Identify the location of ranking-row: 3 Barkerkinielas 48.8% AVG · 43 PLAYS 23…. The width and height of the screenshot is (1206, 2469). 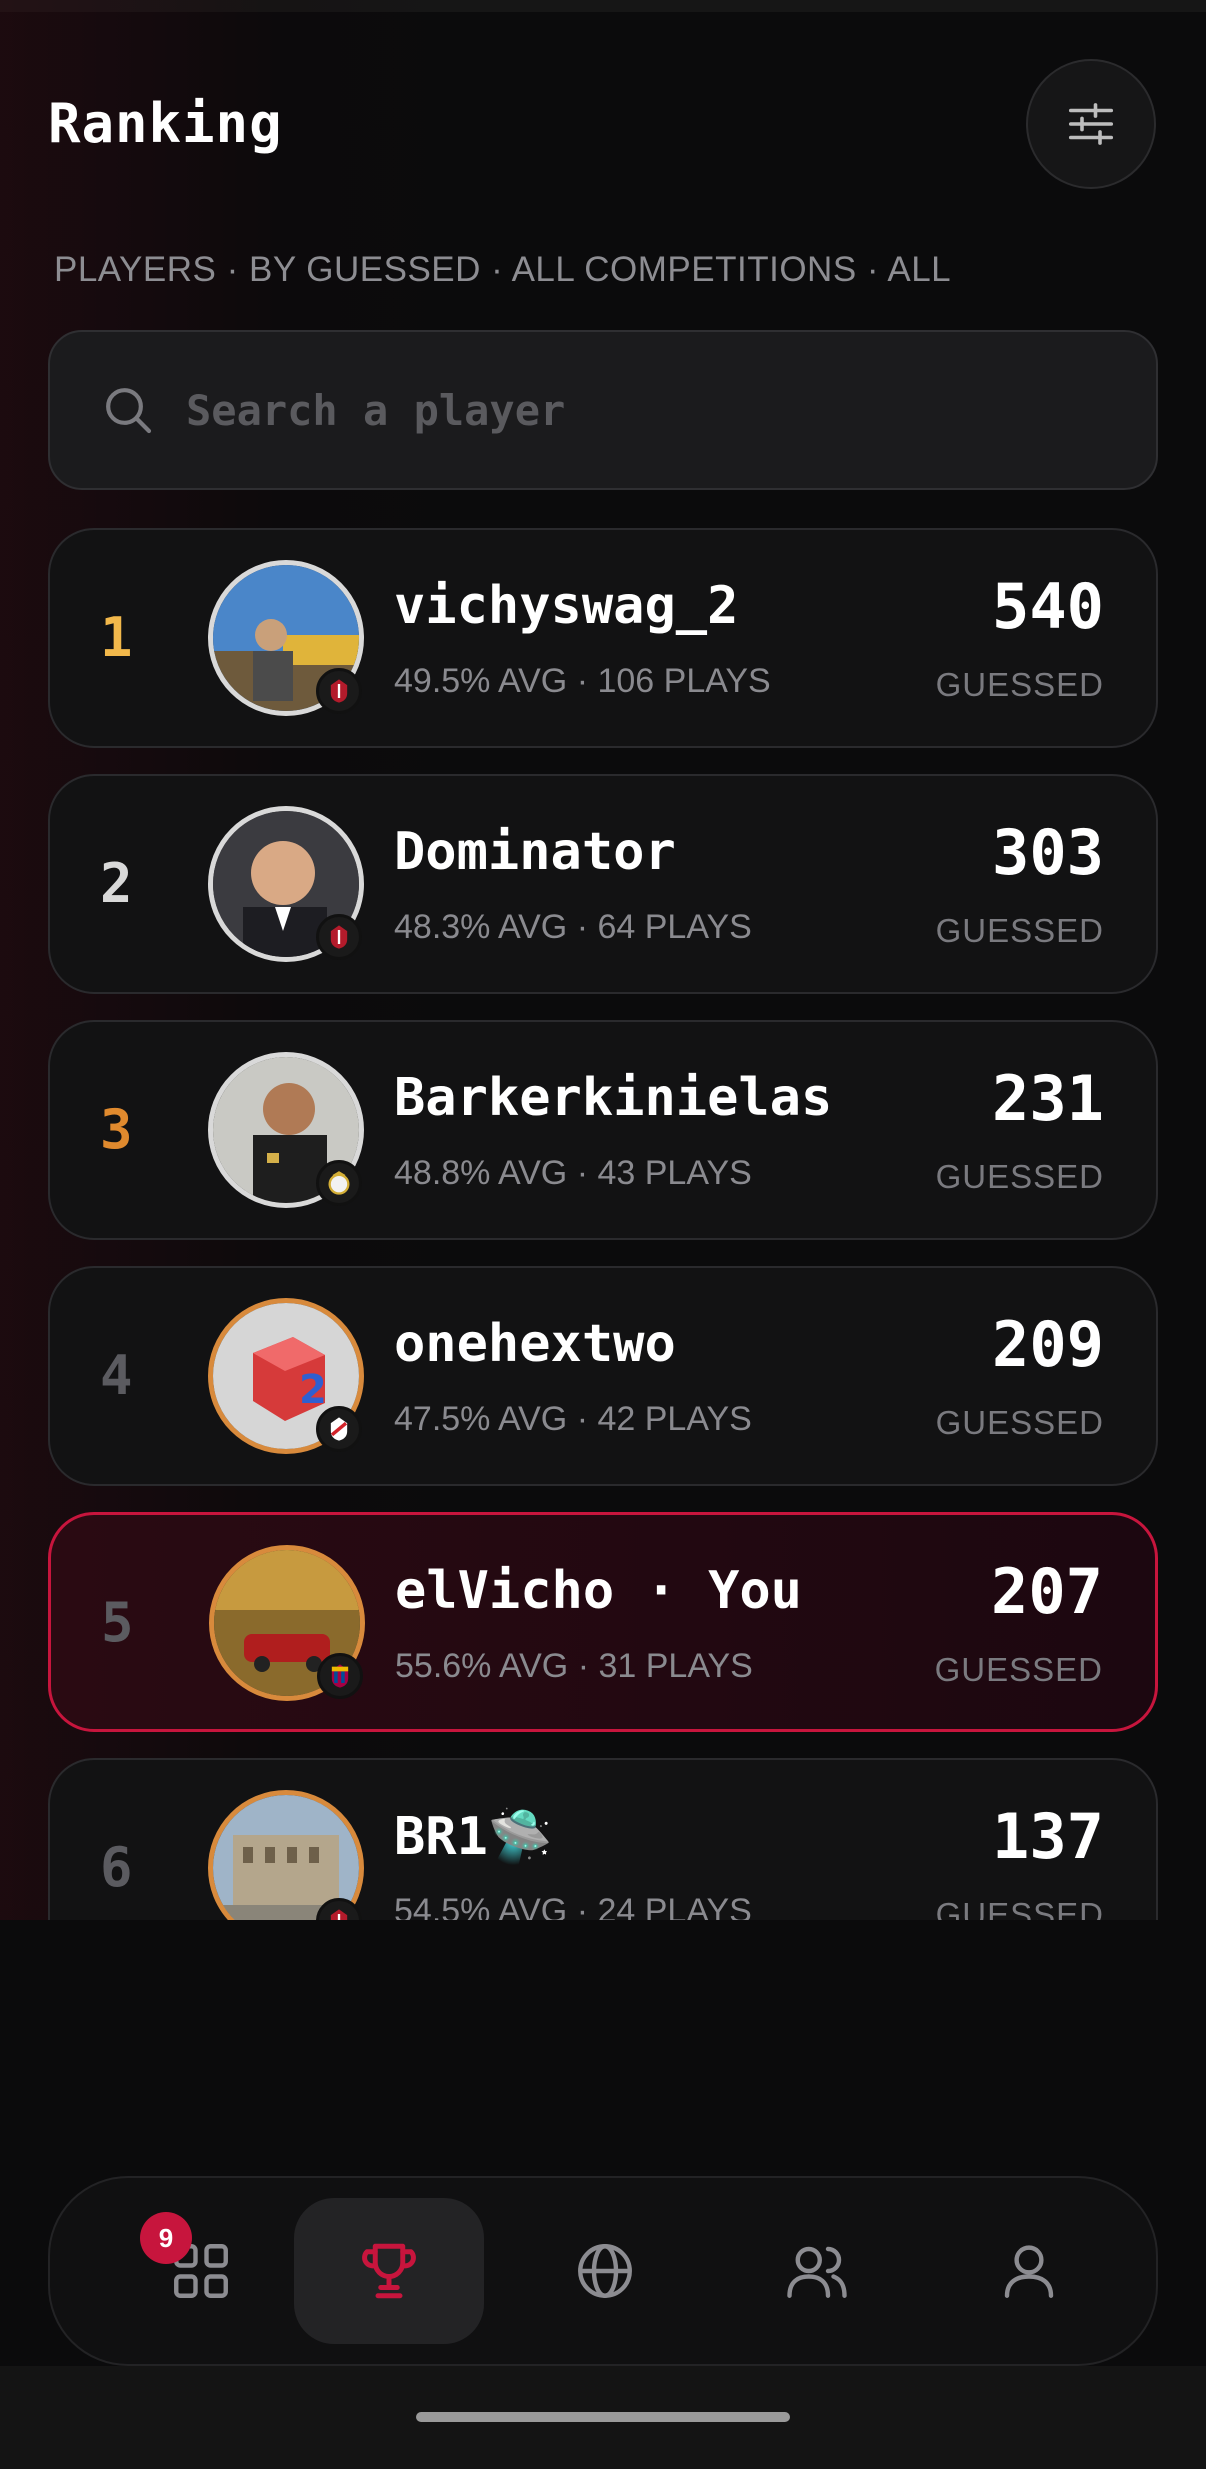
(603, 1130).